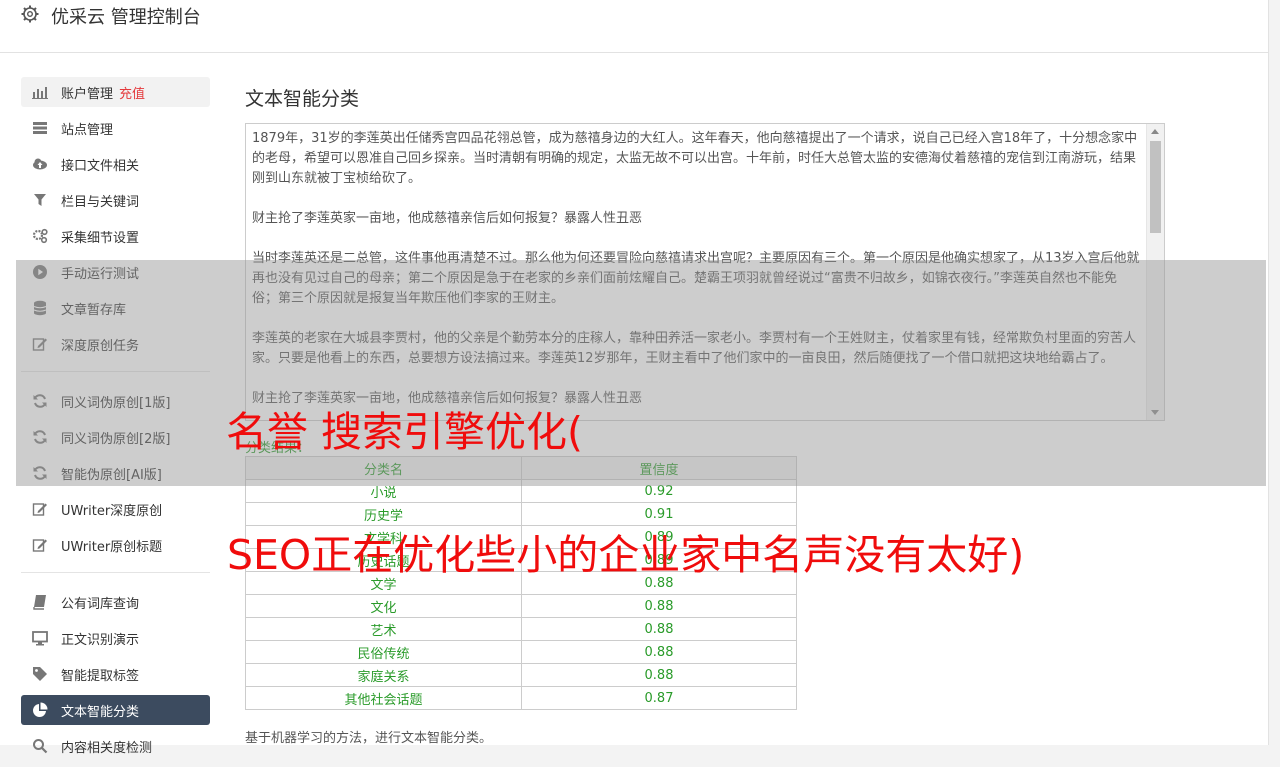 This screenshot has width=1280, height=767. I want to click on cloud-upload-icon, so click(40, 164).